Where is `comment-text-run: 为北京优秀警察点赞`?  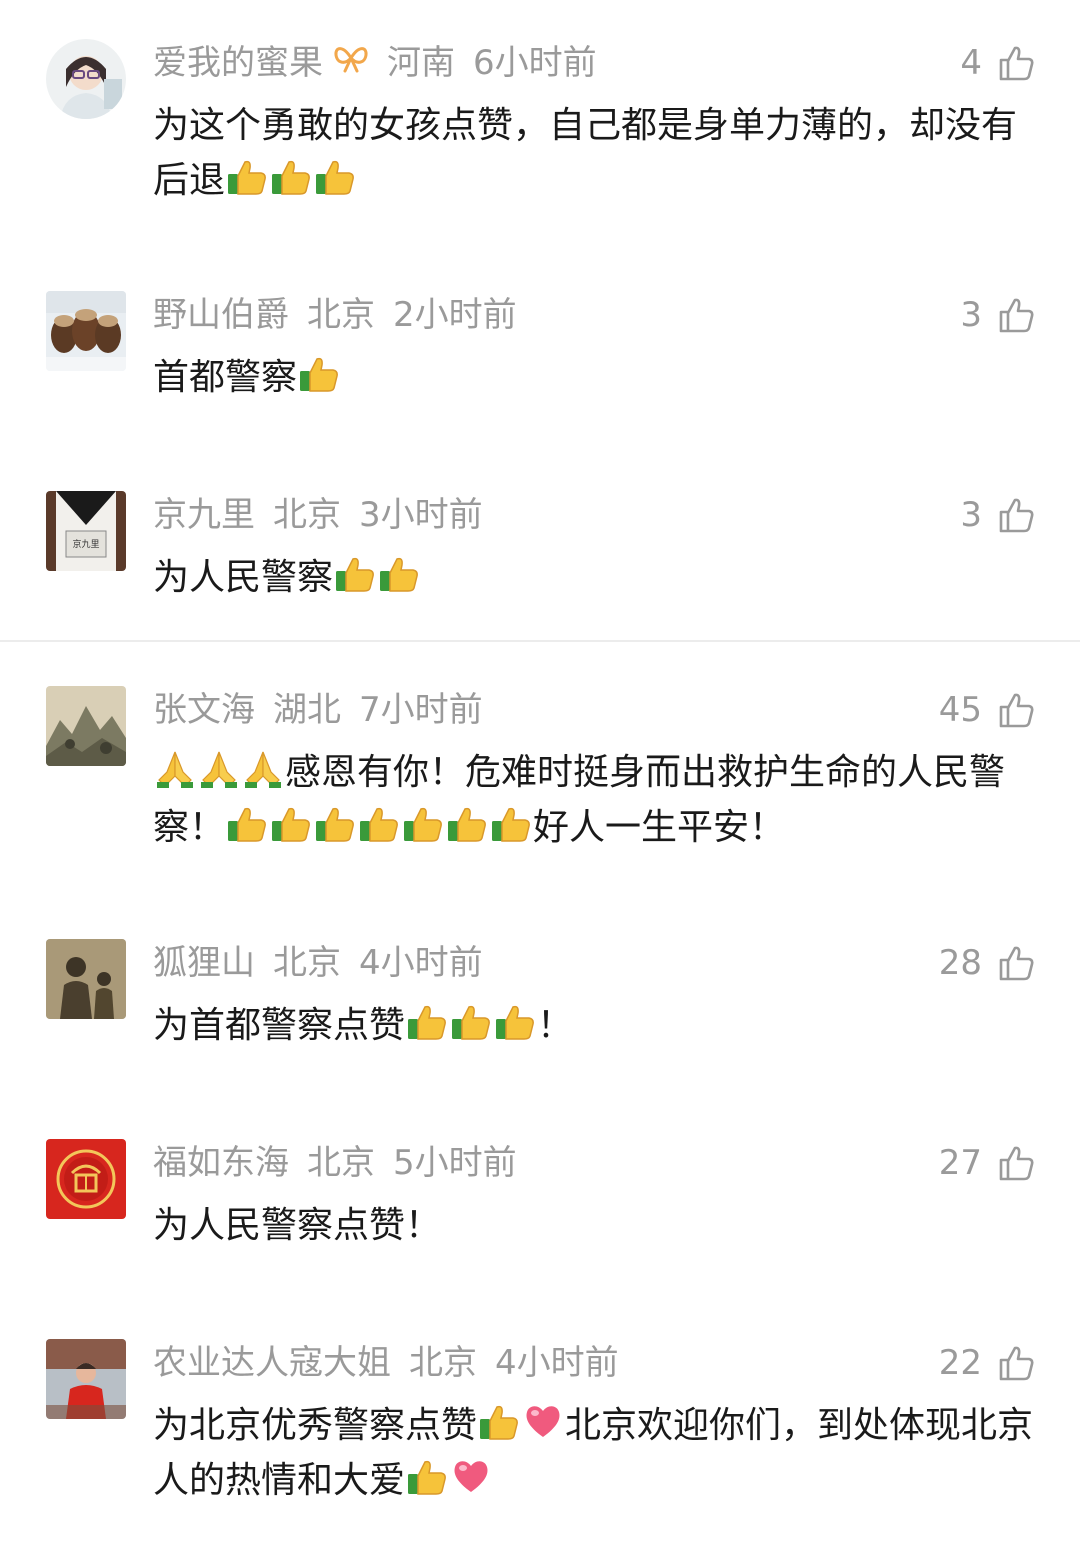 comment-text-run: 为北京优秀警察点赞 is located at coordinates (315, 1425).